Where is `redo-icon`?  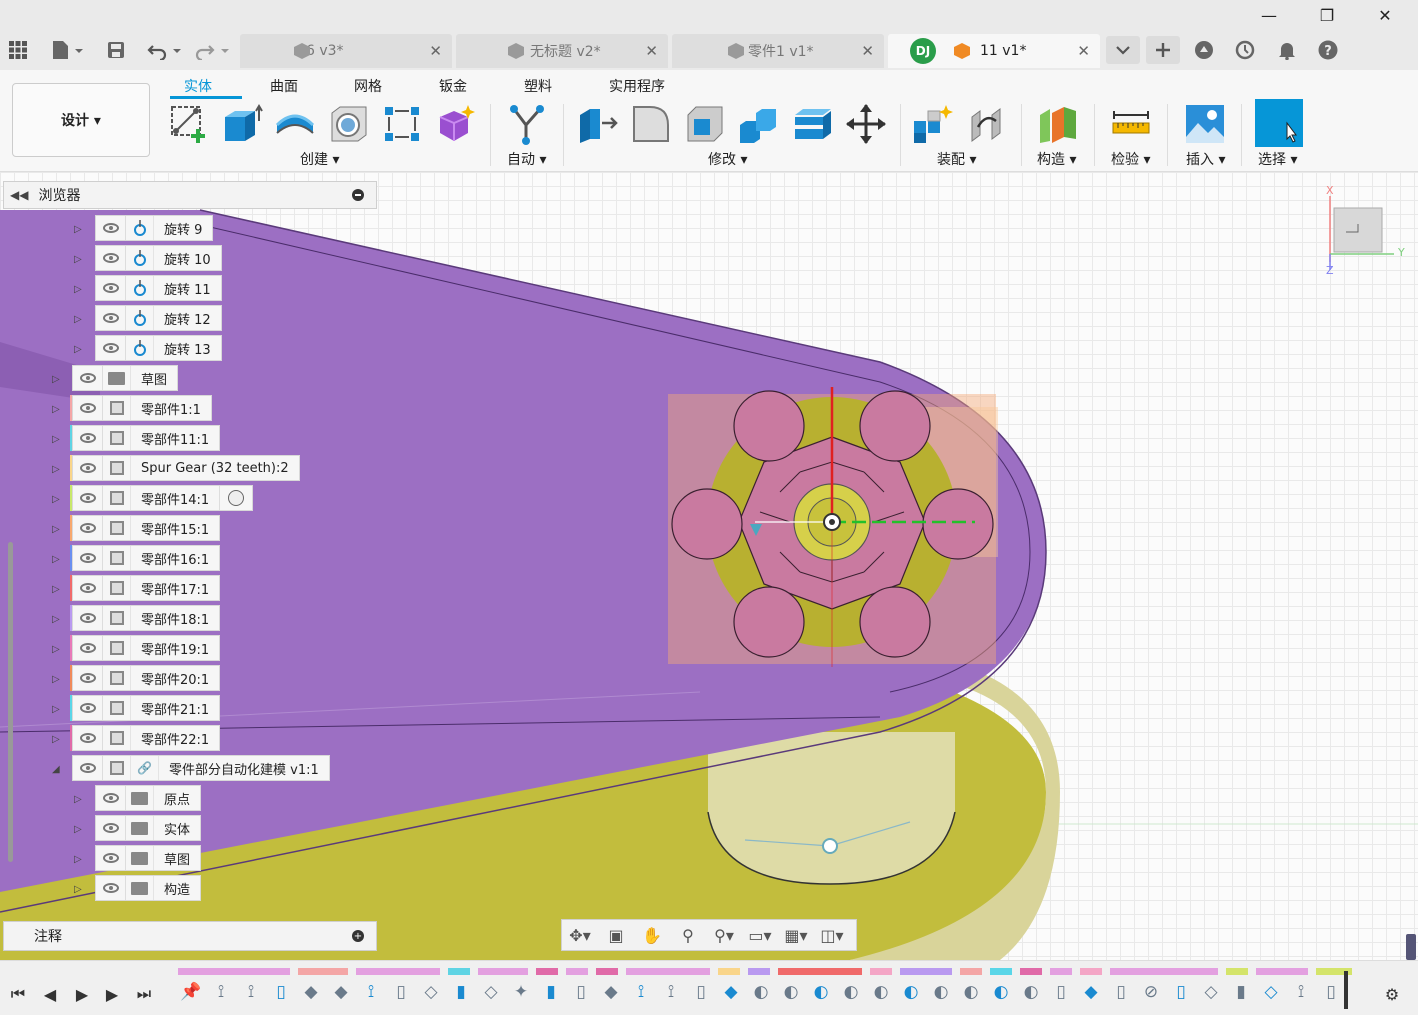 redo-icon is located at coordinates (213, 50).